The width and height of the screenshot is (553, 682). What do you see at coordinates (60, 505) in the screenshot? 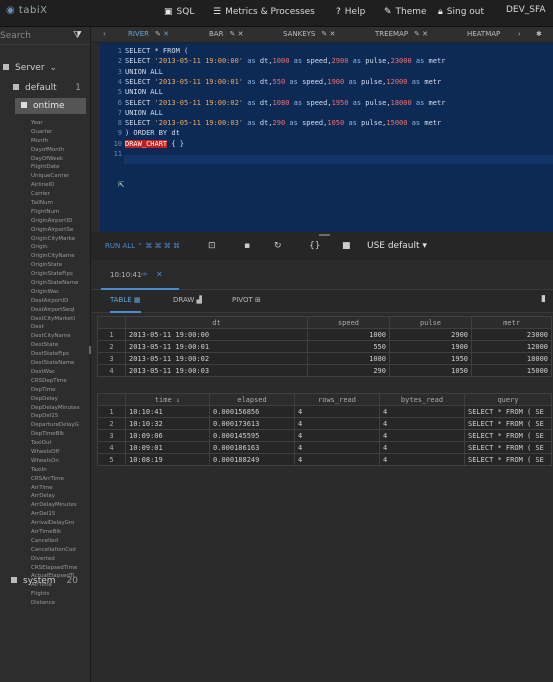
I see `column-item: ArrDelayMinutes` at bounding box center [60, 505].